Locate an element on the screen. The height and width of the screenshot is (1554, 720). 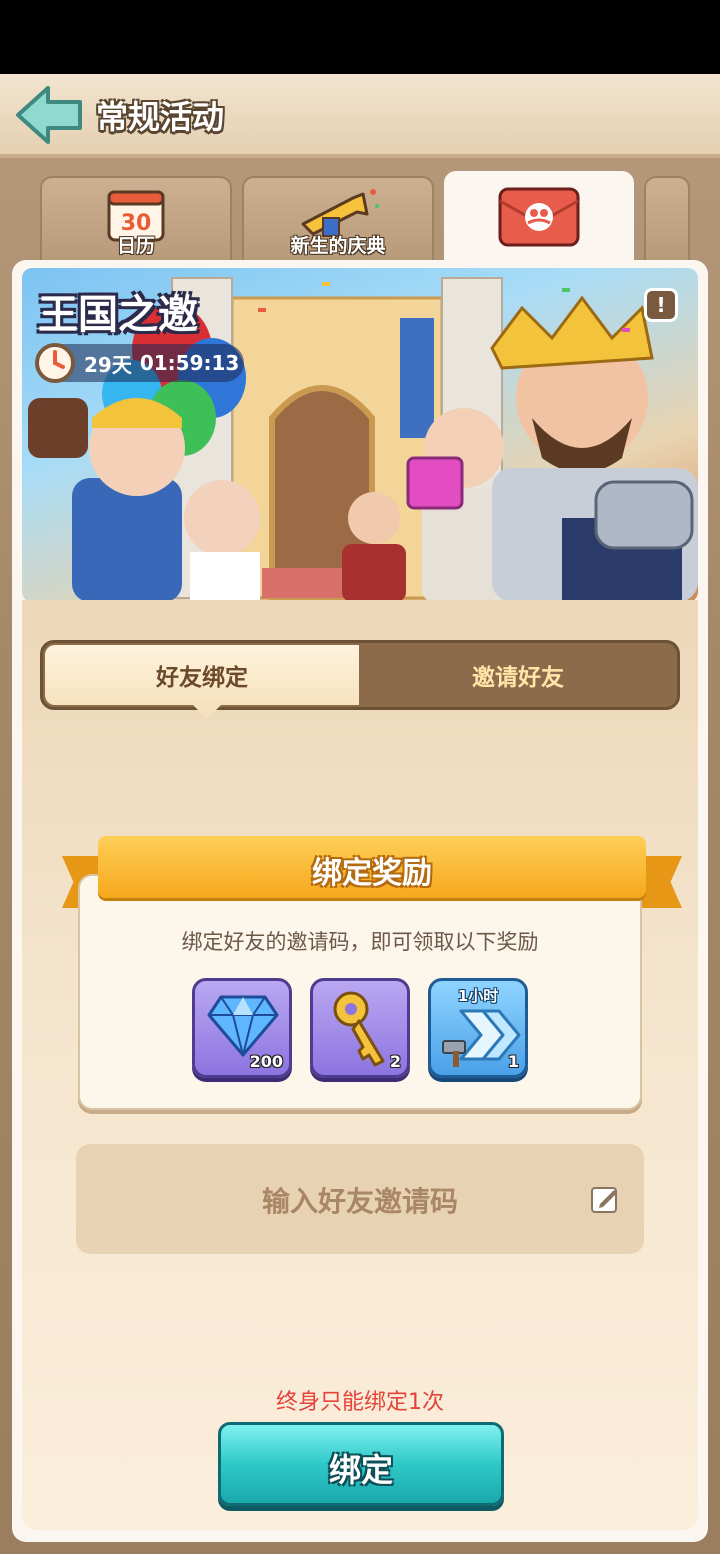
reward-item-count: 2 is located at coordinates (395, 1061).